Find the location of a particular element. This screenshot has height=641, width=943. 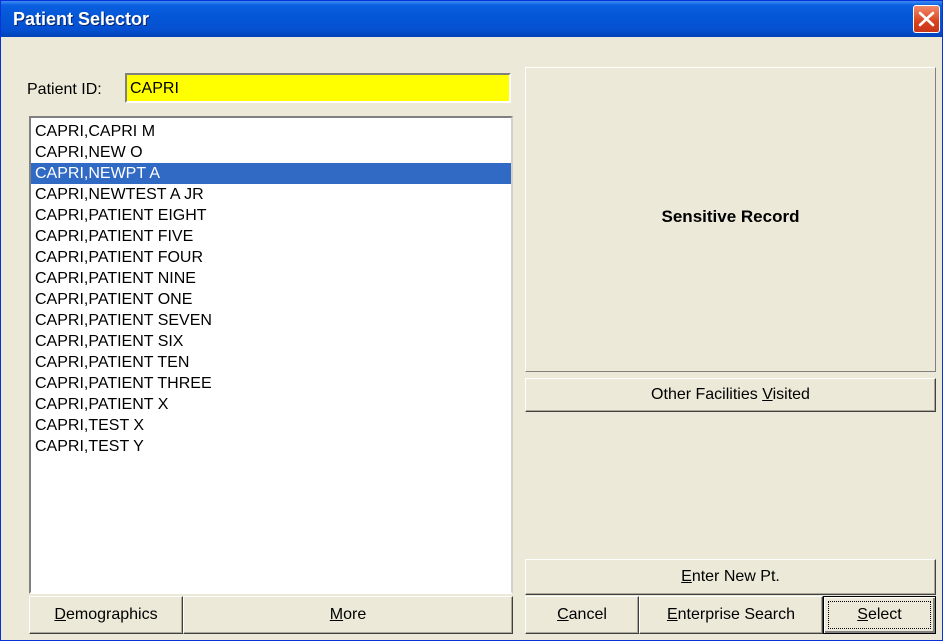

patient-id-label: Patient ID: is located at coordinates (64, 89).